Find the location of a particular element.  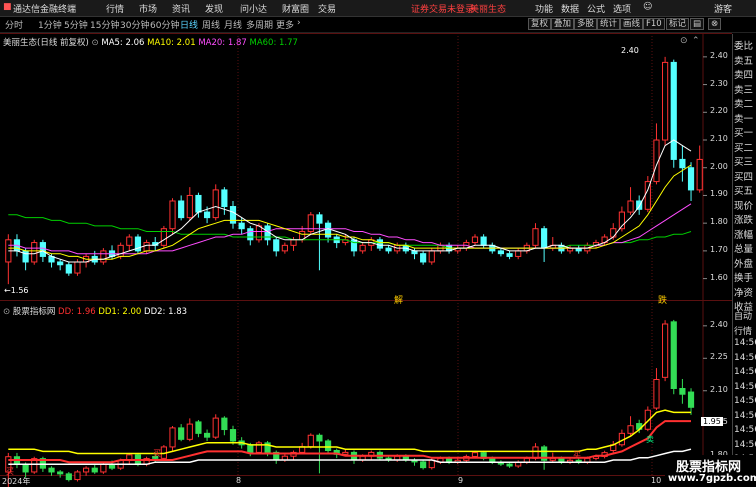

f10-button: F10 is located at coordinates (654, 24).